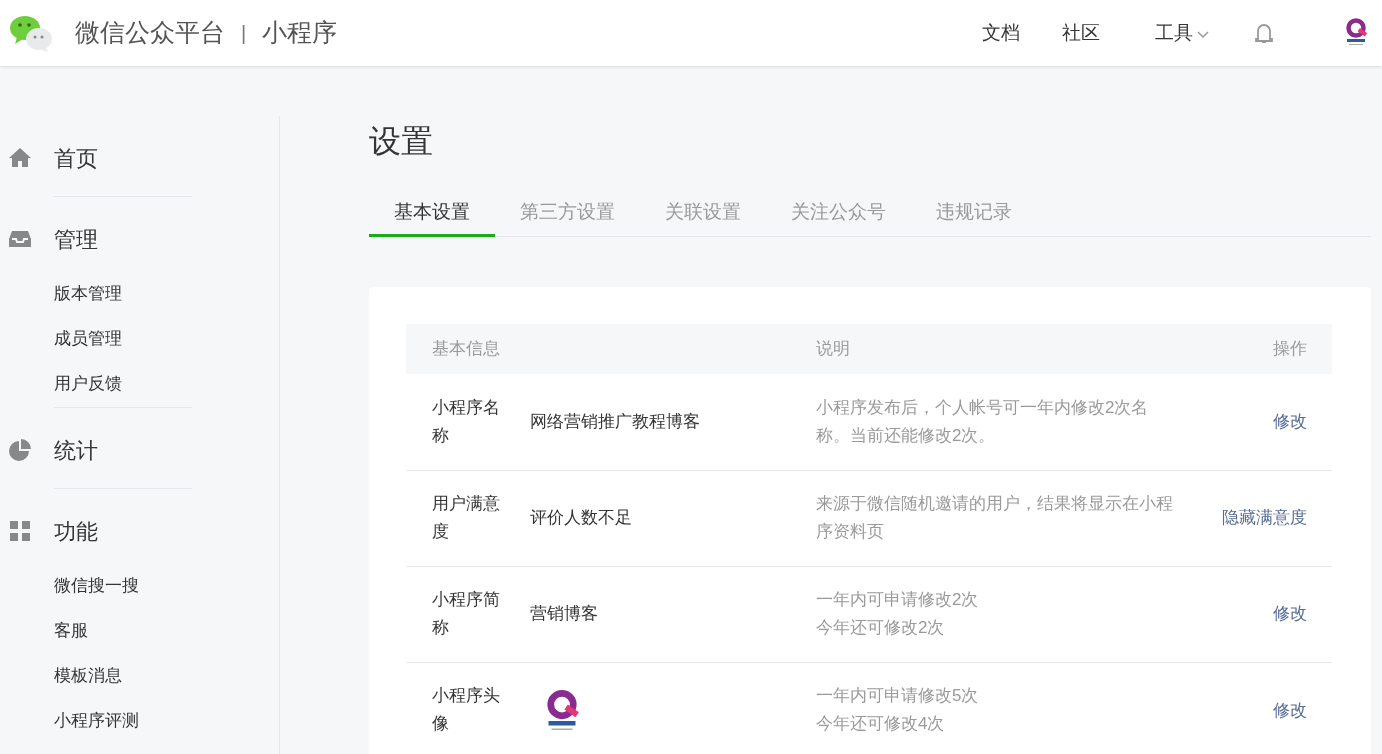 This screenshot has height=754, width=1382. What do you see at coordinates (564, 614) in the screenshot?
I see `field-value: 营销博客` at bounding box center [564, 614].